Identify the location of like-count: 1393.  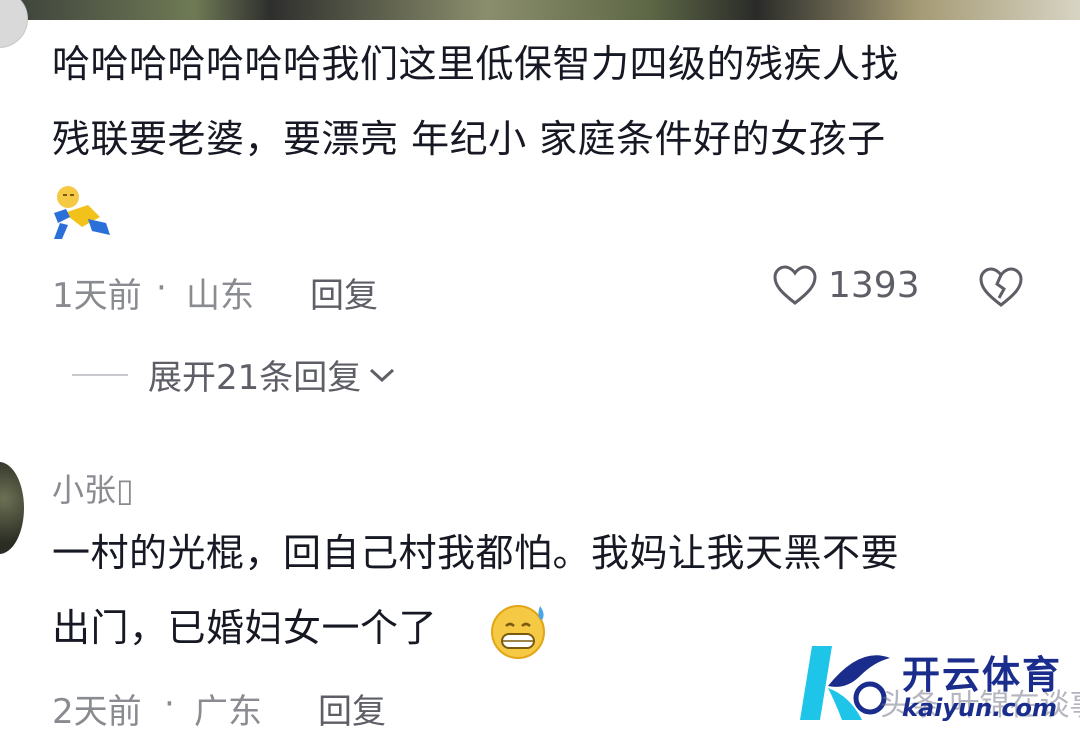
(874, 285).